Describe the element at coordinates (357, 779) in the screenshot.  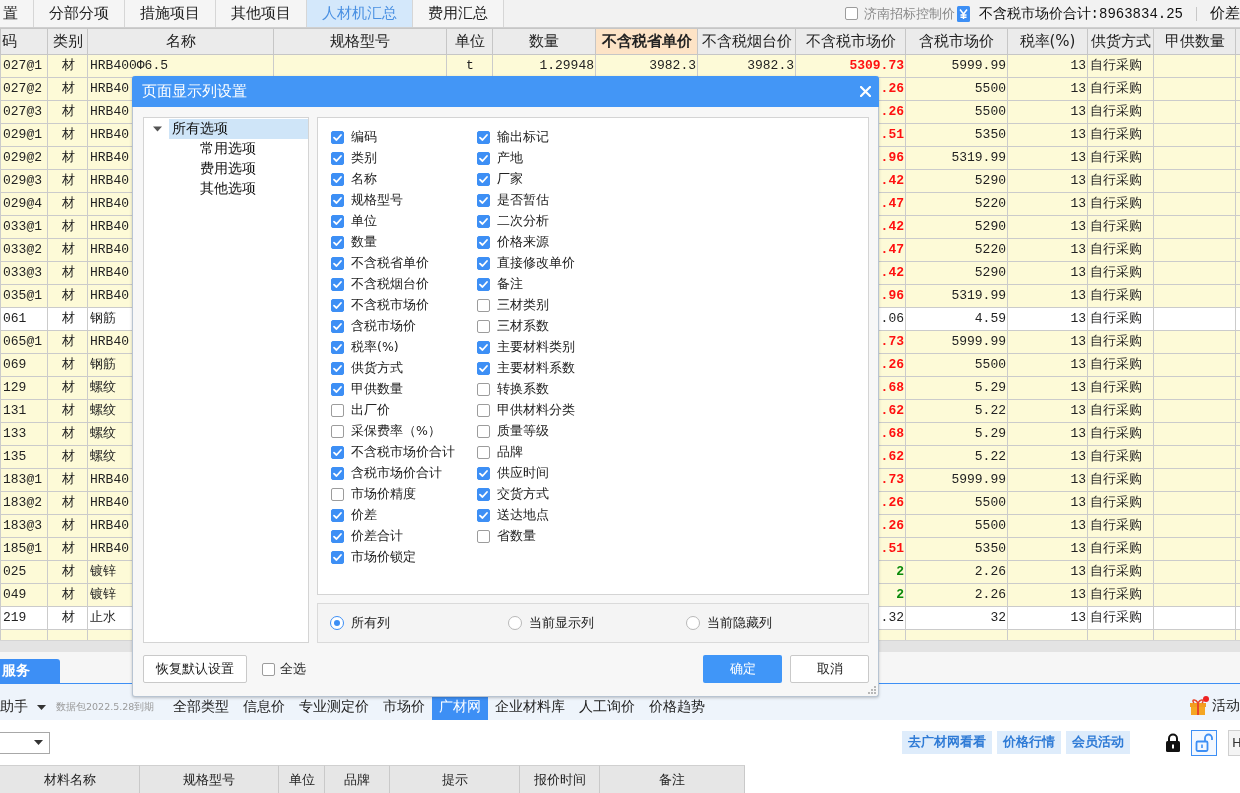
I see `column-header: 品牌` at that location.